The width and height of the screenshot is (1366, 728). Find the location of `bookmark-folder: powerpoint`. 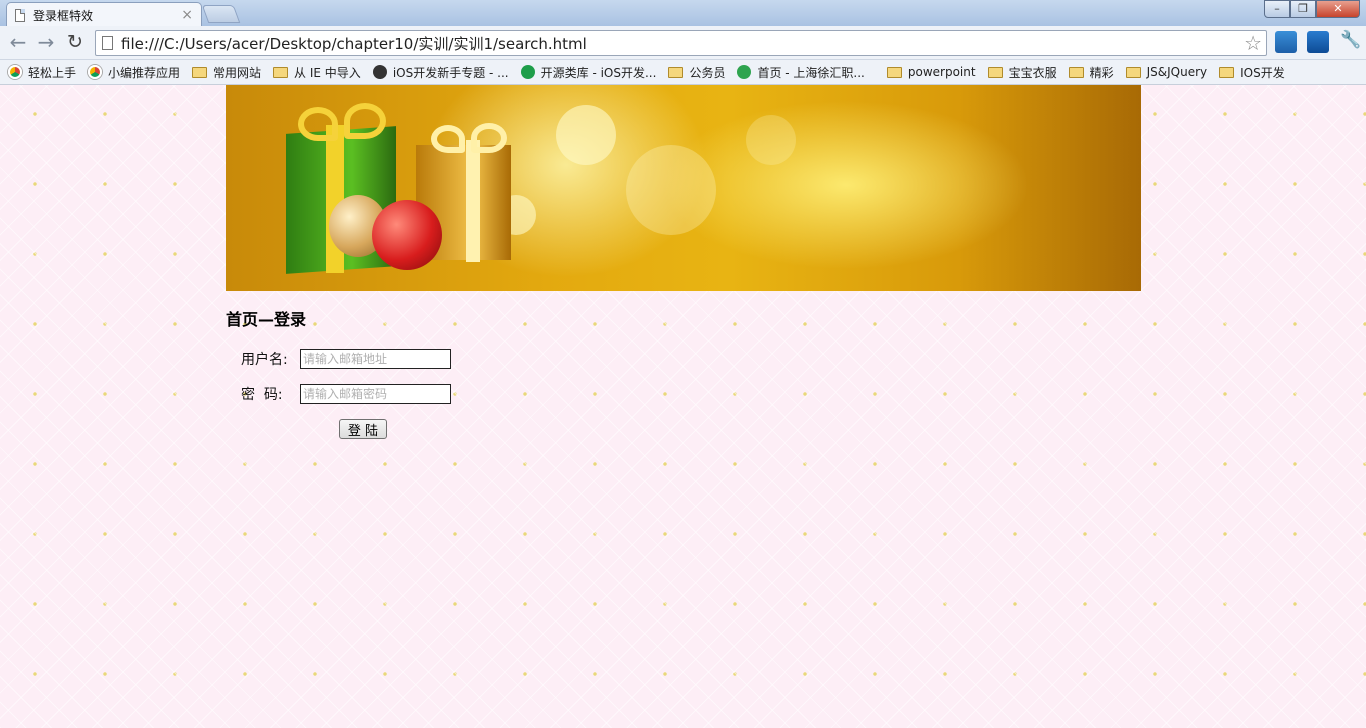

bookmark-folder: powerpoint is located at coordinates (931, 72).